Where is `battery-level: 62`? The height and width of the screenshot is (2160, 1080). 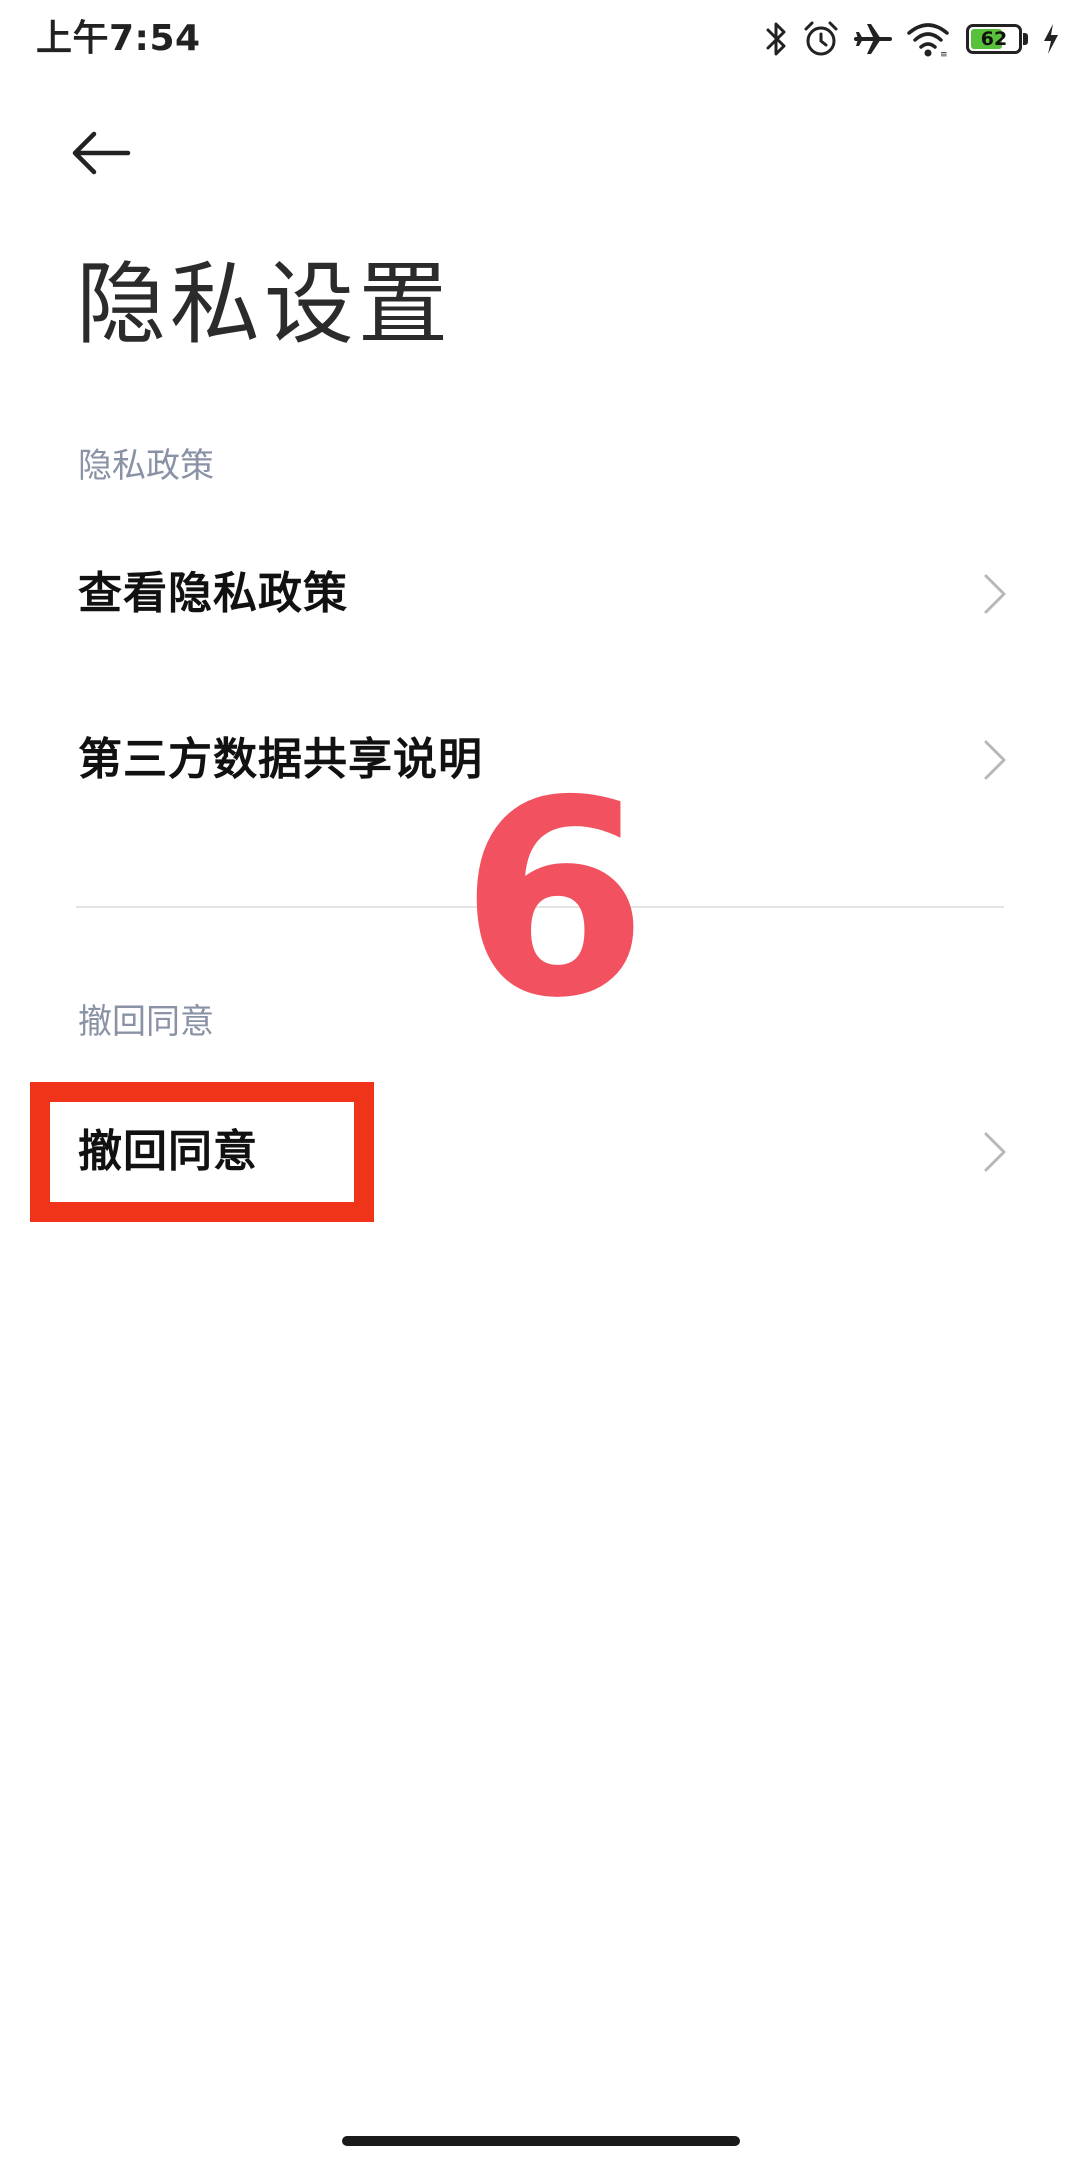 battery-level: 62 is located at coordinates (994, 39).